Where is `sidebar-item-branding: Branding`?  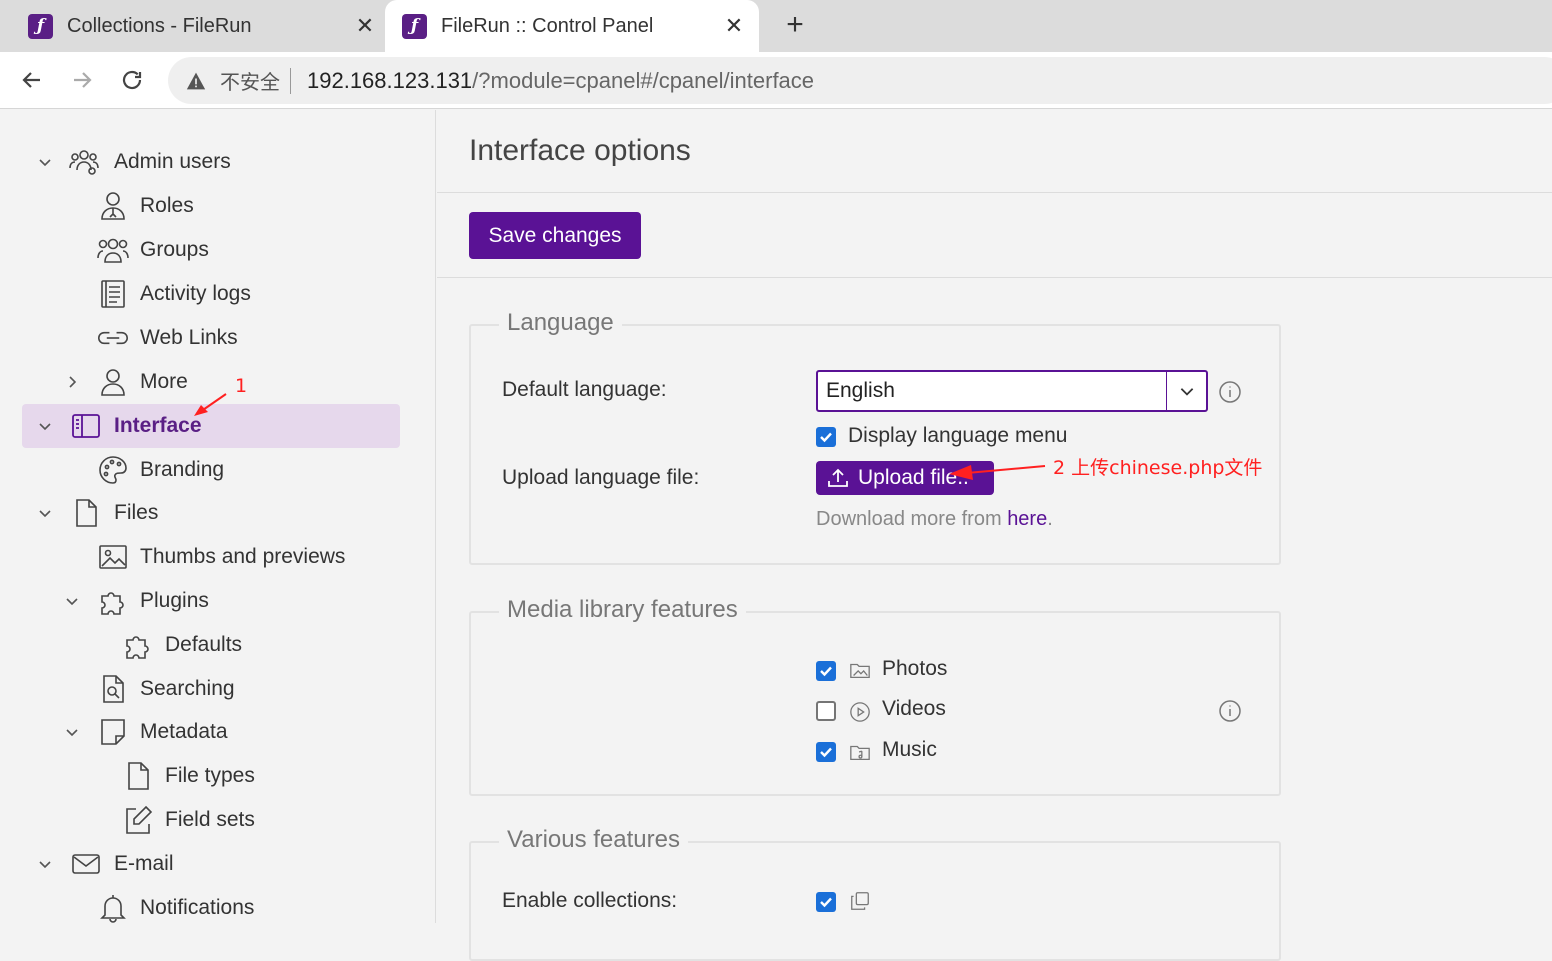 sidebar-item-branding: Branding is located at coordinates (211, 470).